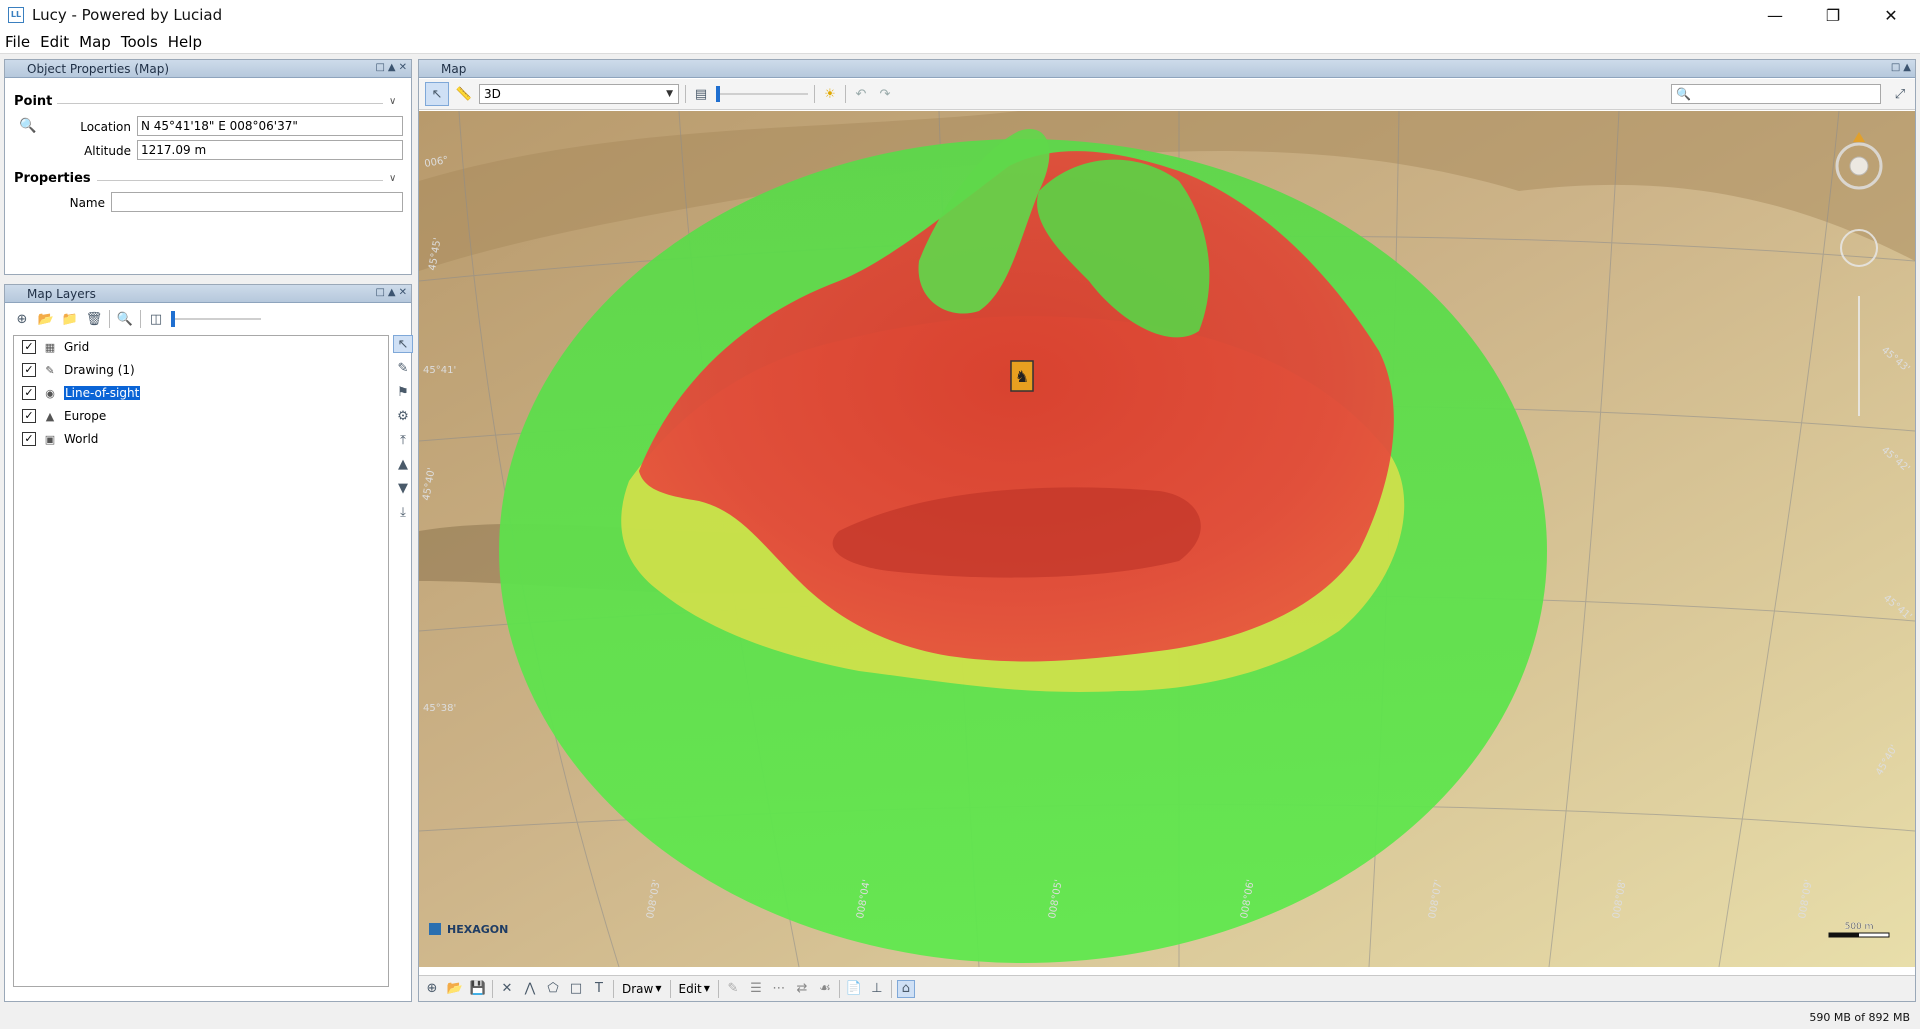  I want to click on name-field, so click(257, 202).